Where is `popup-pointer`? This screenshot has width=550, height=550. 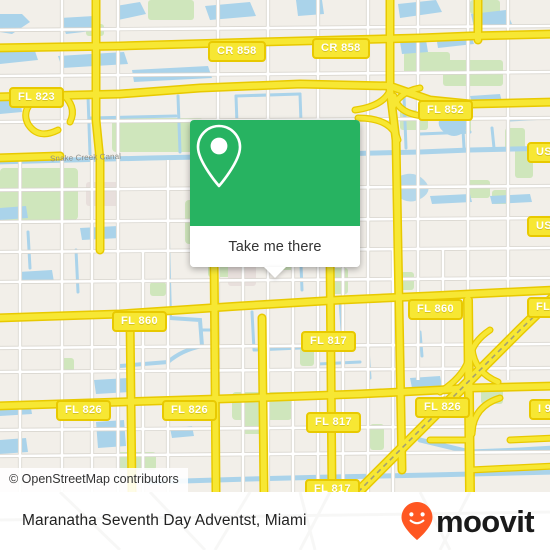 popup-pointer is located at coordinates (275, 272).